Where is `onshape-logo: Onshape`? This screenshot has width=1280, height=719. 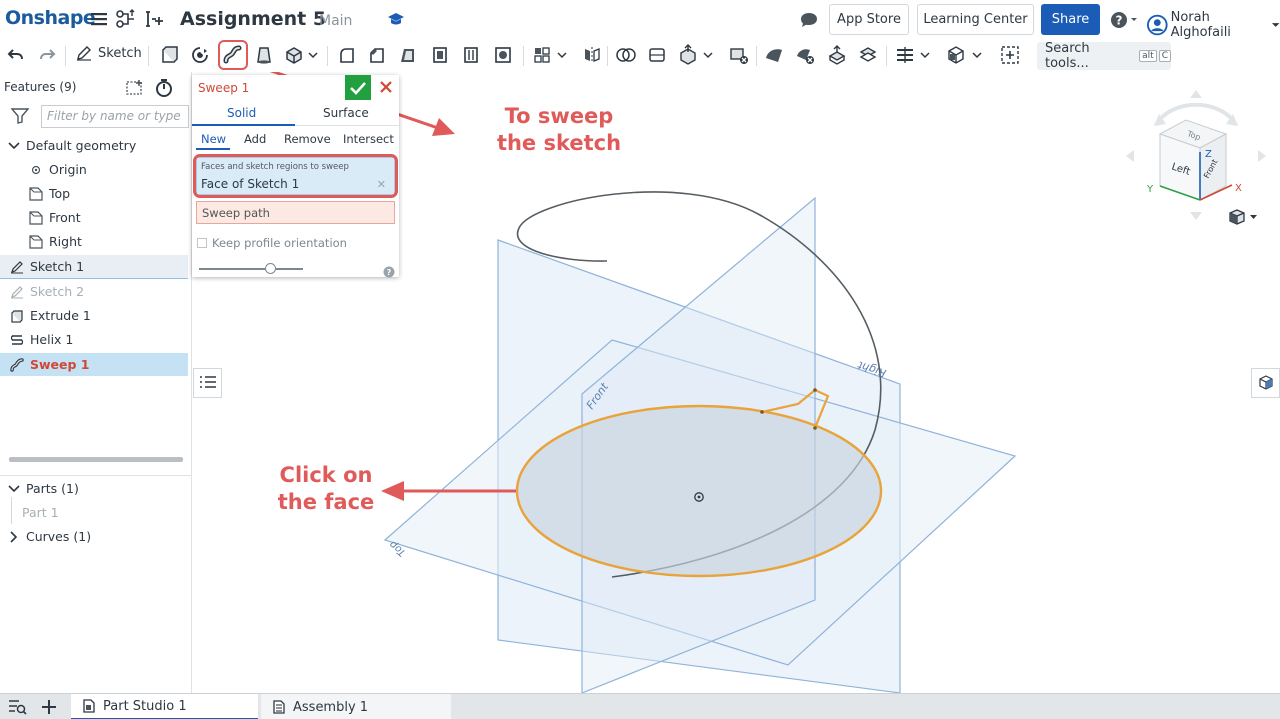 onshape-logo: Onshape is located at coordinates (50, 18).